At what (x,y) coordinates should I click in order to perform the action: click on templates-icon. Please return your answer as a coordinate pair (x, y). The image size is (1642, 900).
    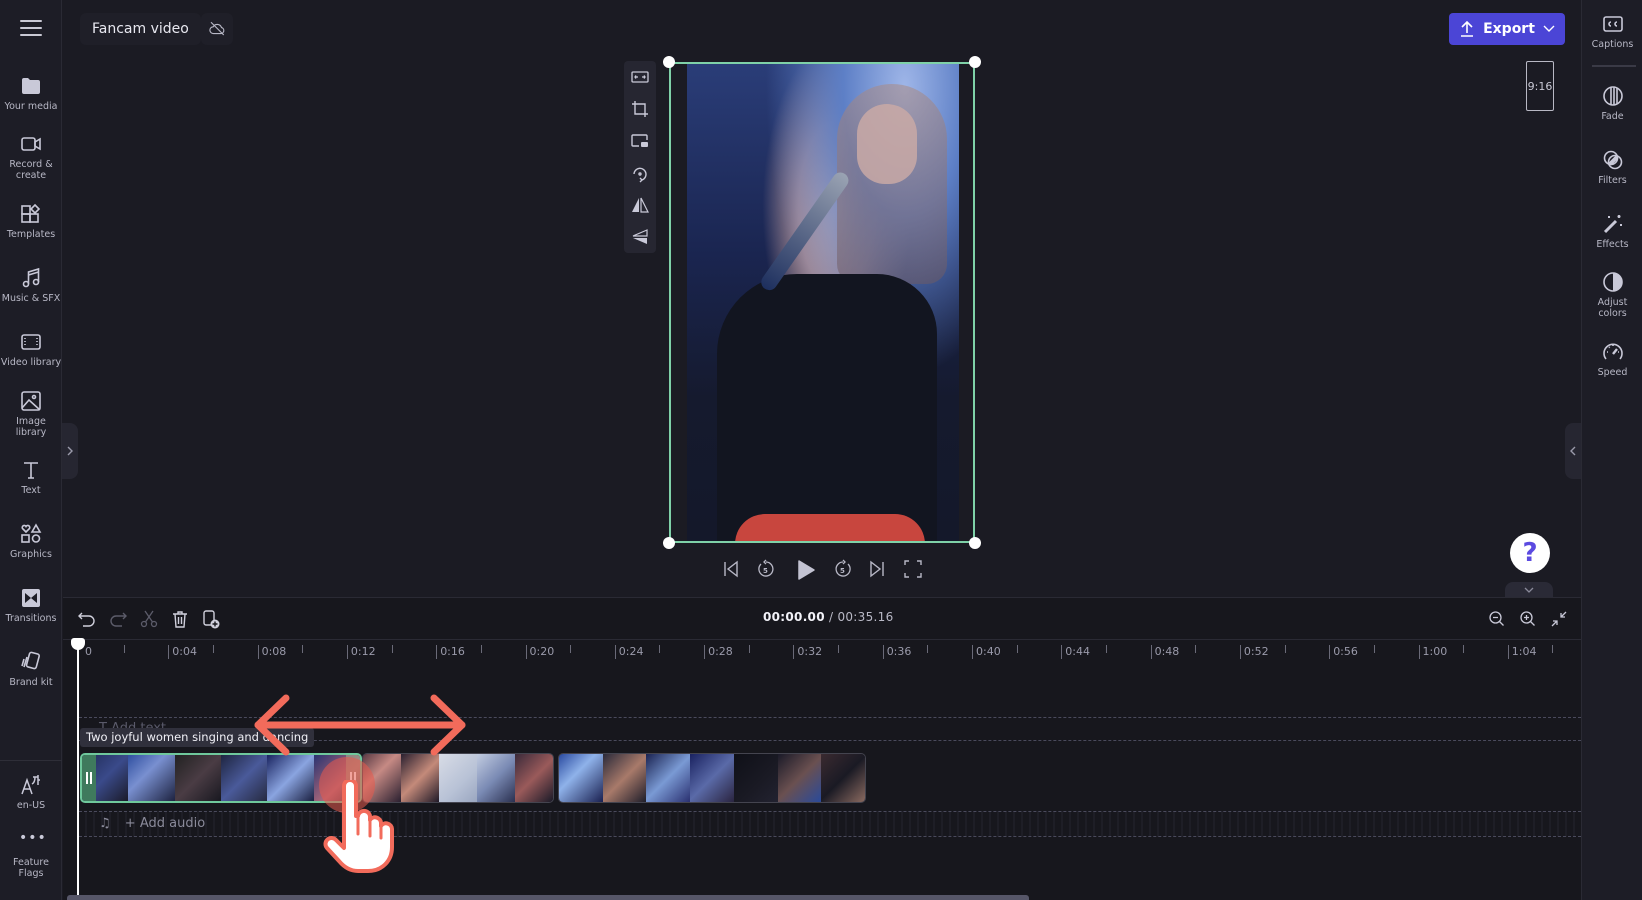
    Looking at the image, I should click on (31, 213).